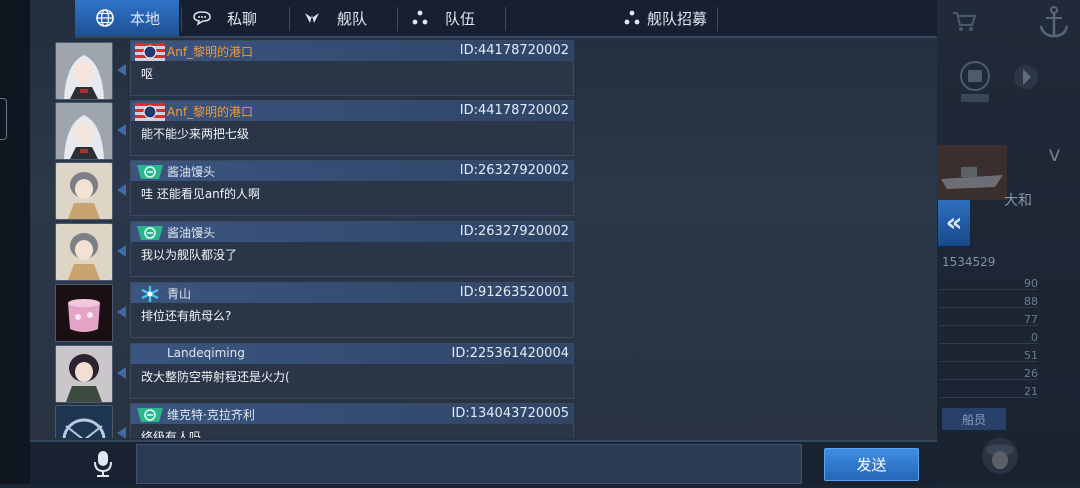 The width and height of the screenshot is (1080, 488). What do you see at coordinates (242, 18) in the screenshot?
I see `tab-label: 私聊` at bounding box center [242, 18].